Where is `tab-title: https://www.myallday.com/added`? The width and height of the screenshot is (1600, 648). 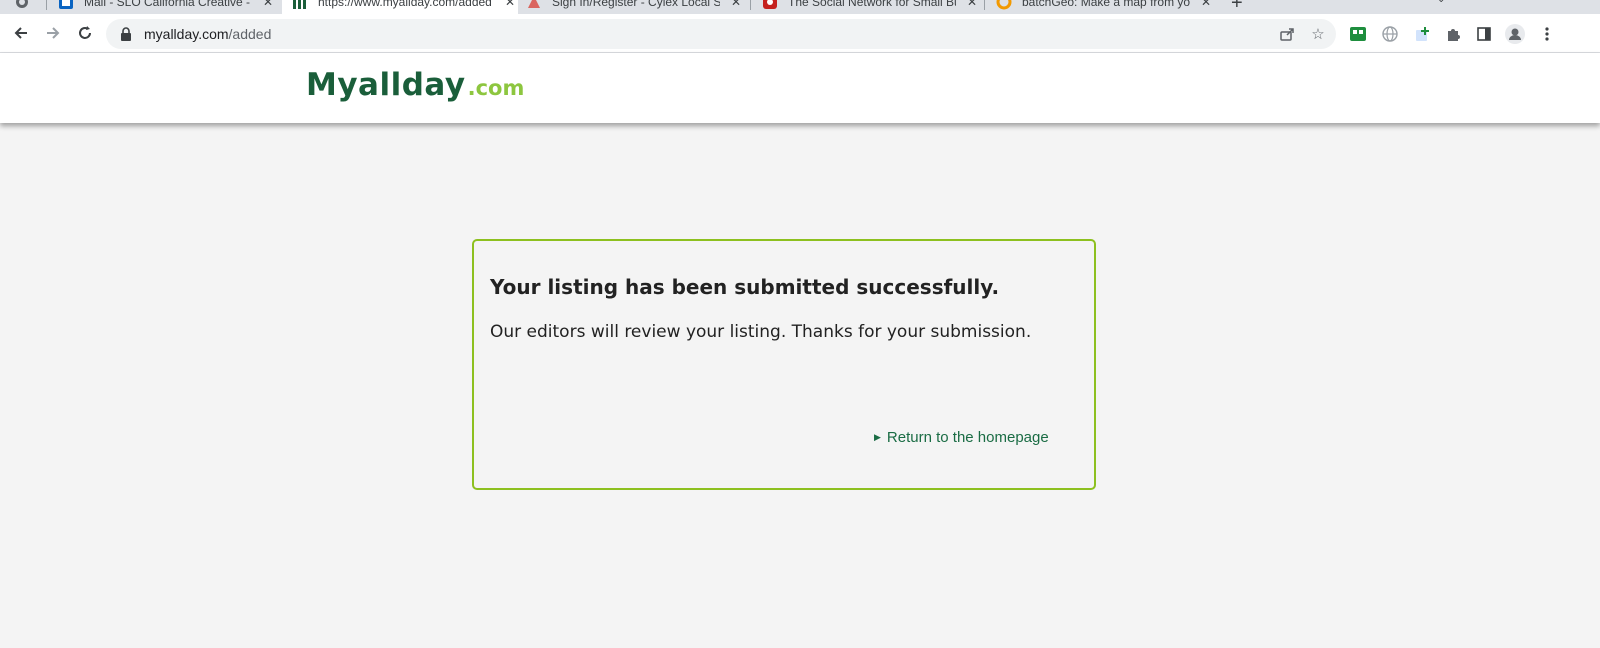 tab-title: https://www.myallday.com/added is located at coordinates (405, 4).